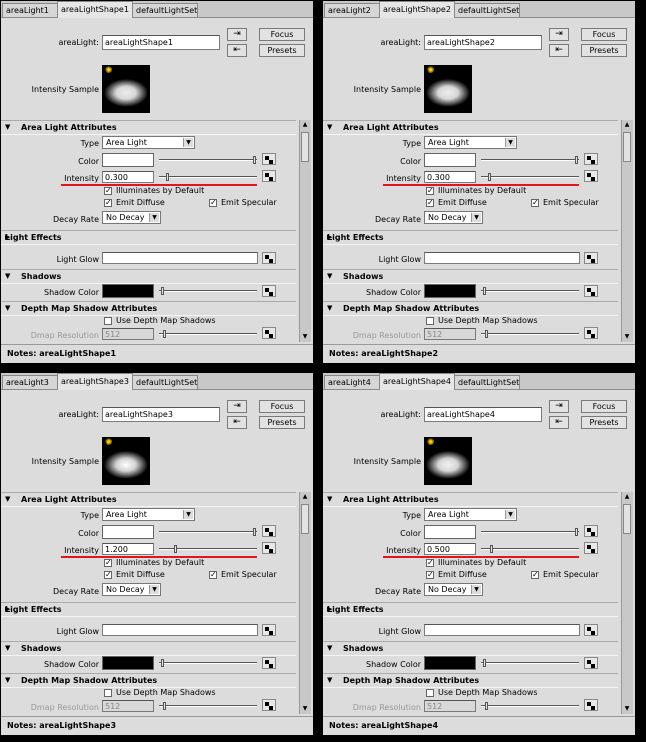 The height and width of the screenshot is (742, 646). Describe the element at coordinates (352, 10) in the screenshot. I see `tab-0: areaLight2` at that location.